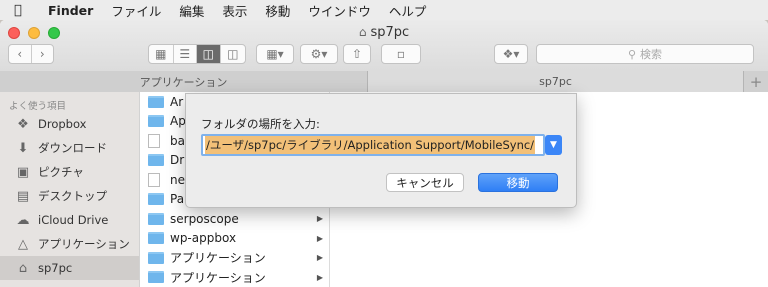  I want to click on cloud-icon: ☁, so click(23, 220).